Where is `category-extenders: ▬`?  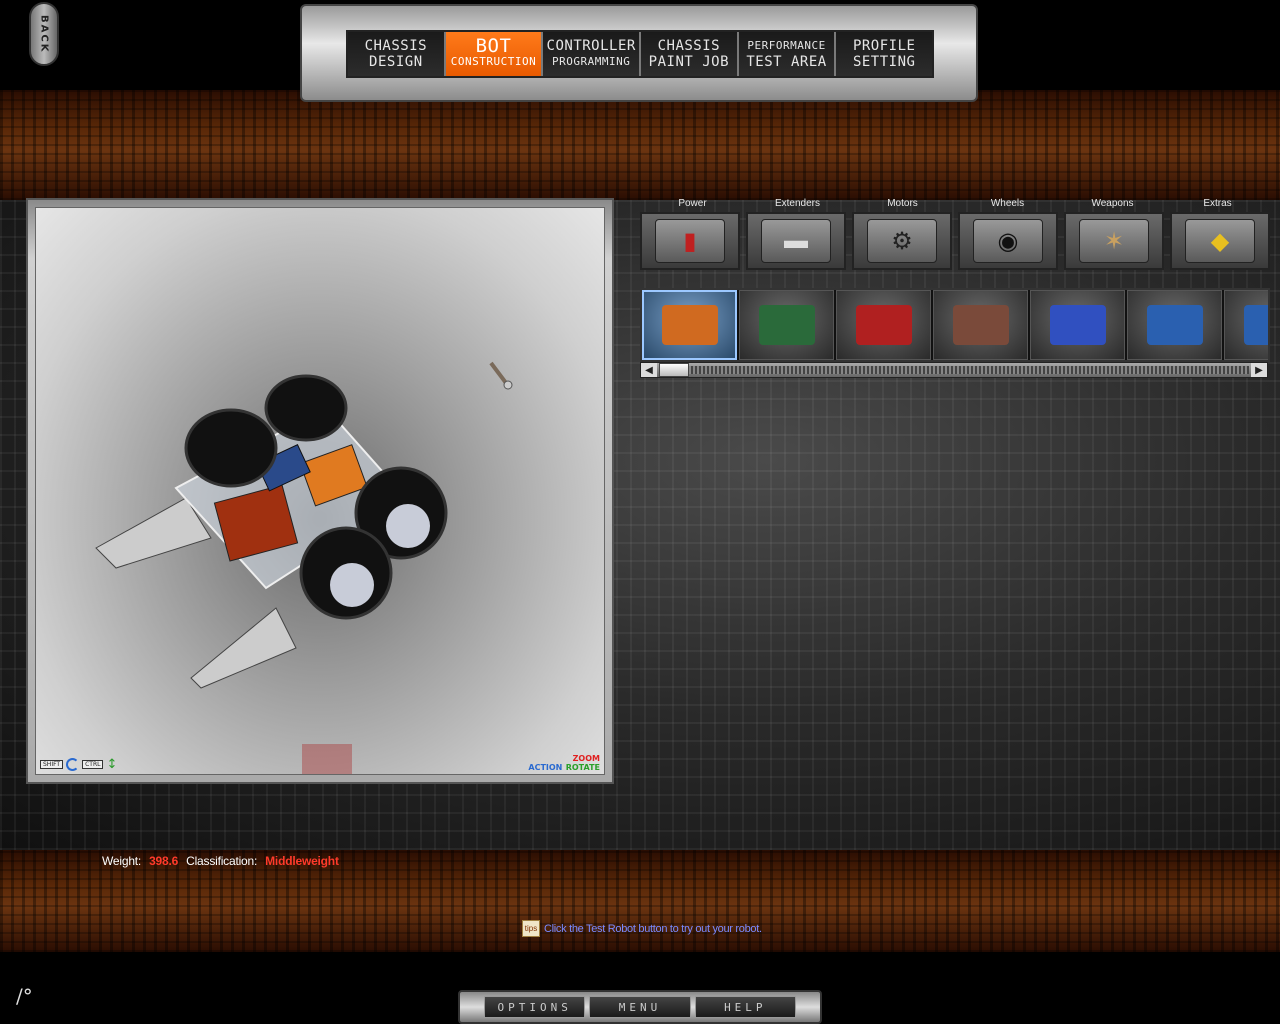 category-extenders: ▬ is located at coordinates (796, 241).